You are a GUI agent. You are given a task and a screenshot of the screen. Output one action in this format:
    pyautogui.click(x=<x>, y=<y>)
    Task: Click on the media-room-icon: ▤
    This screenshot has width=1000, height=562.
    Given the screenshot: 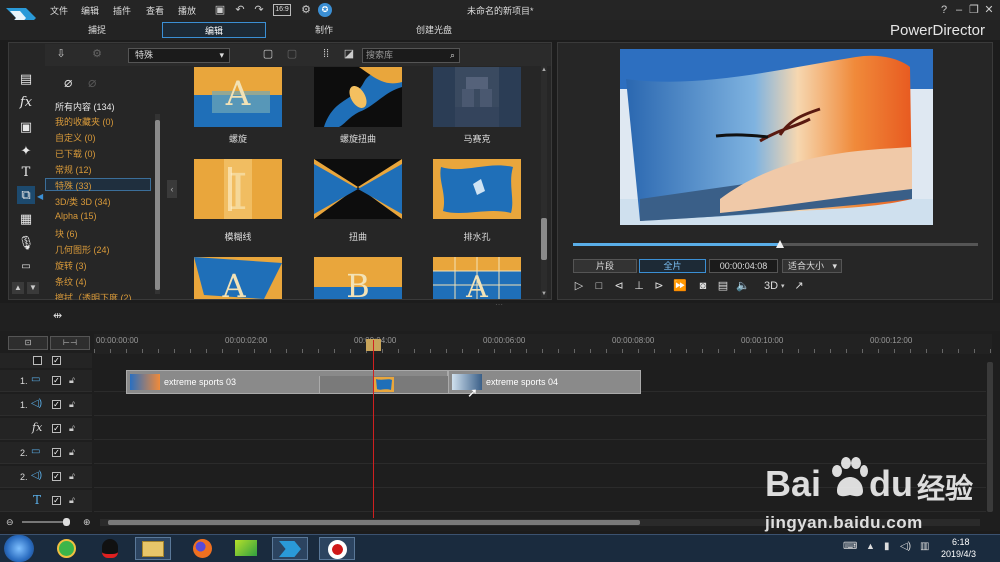 What is the action you would take?
    pyautogui.click(x=26, y=79)
    